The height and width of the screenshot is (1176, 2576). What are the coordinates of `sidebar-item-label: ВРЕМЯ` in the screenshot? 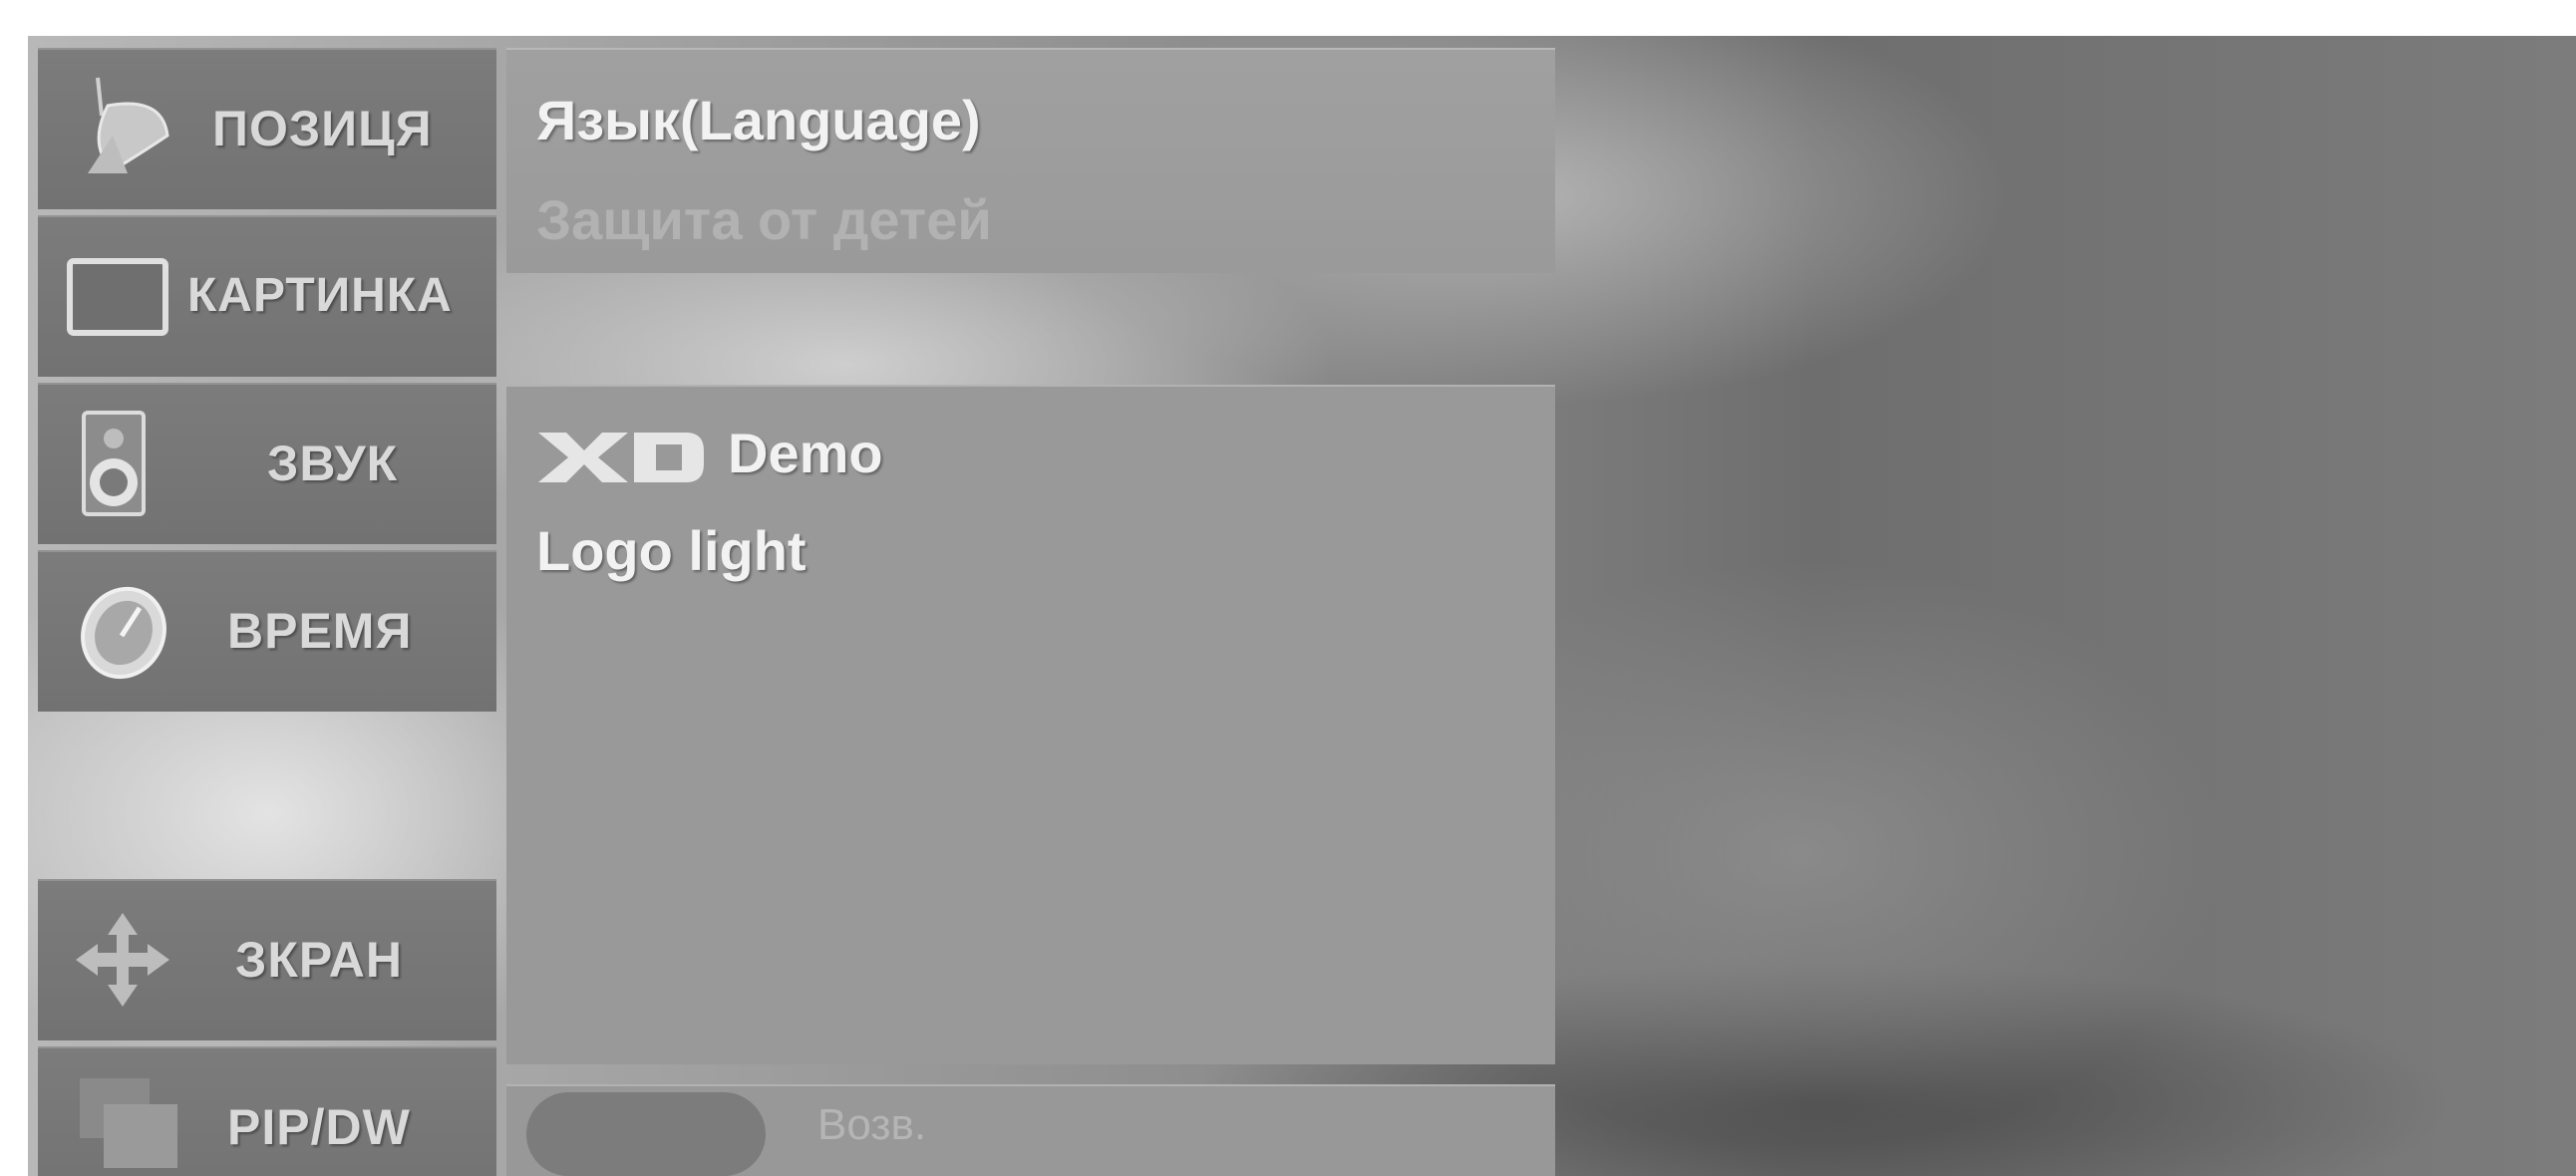 It's located at (320, 631).